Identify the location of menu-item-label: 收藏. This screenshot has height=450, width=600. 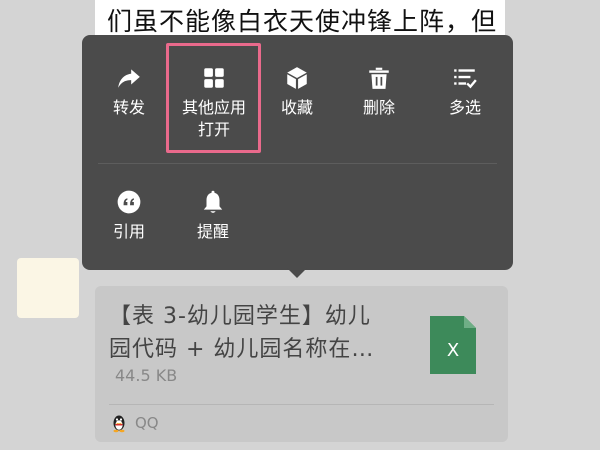
(296, 107).